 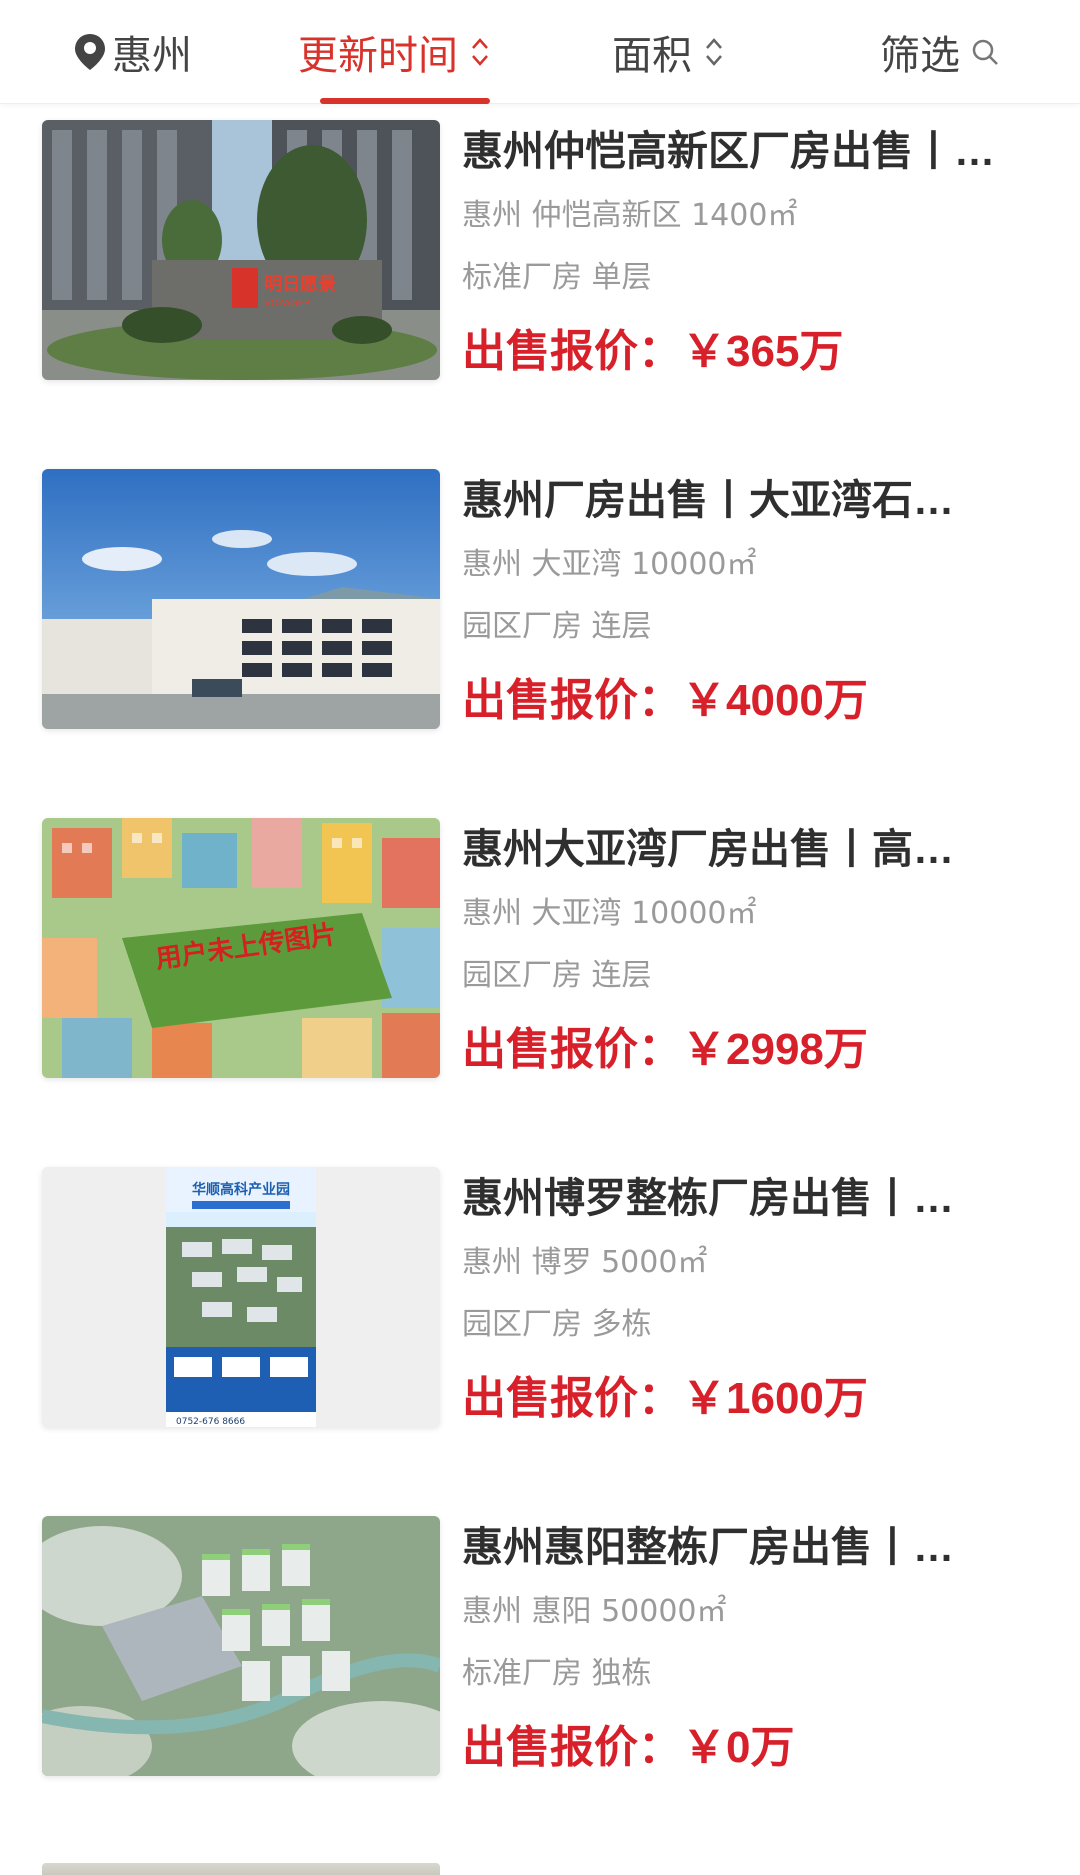 I want to click on logo-text: 明日愿景, so click(x=300, y=284).